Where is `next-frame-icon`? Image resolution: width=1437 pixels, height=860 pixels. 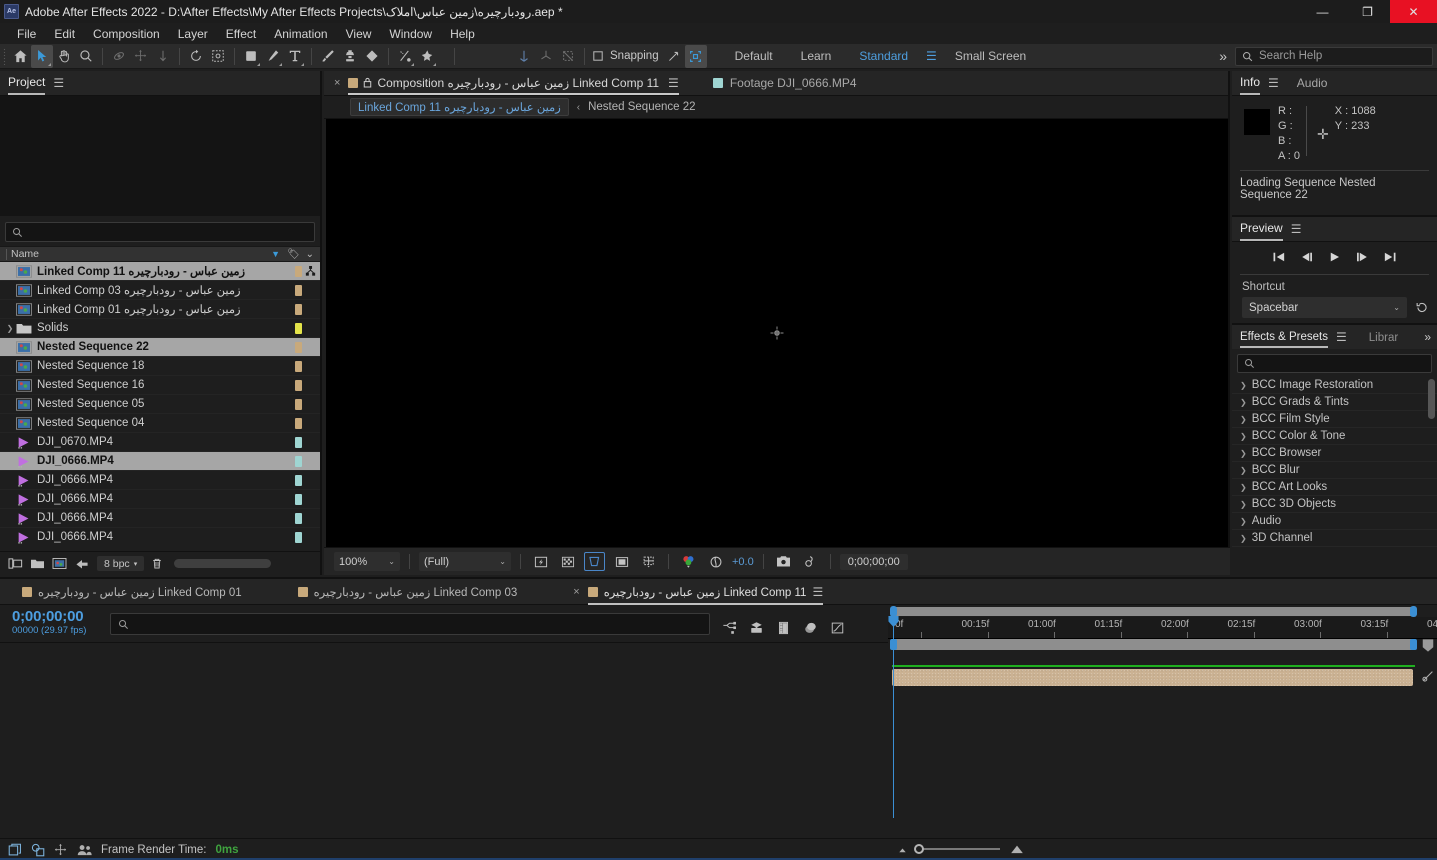 next-frame-icon is located at coordinates (1362, 257).